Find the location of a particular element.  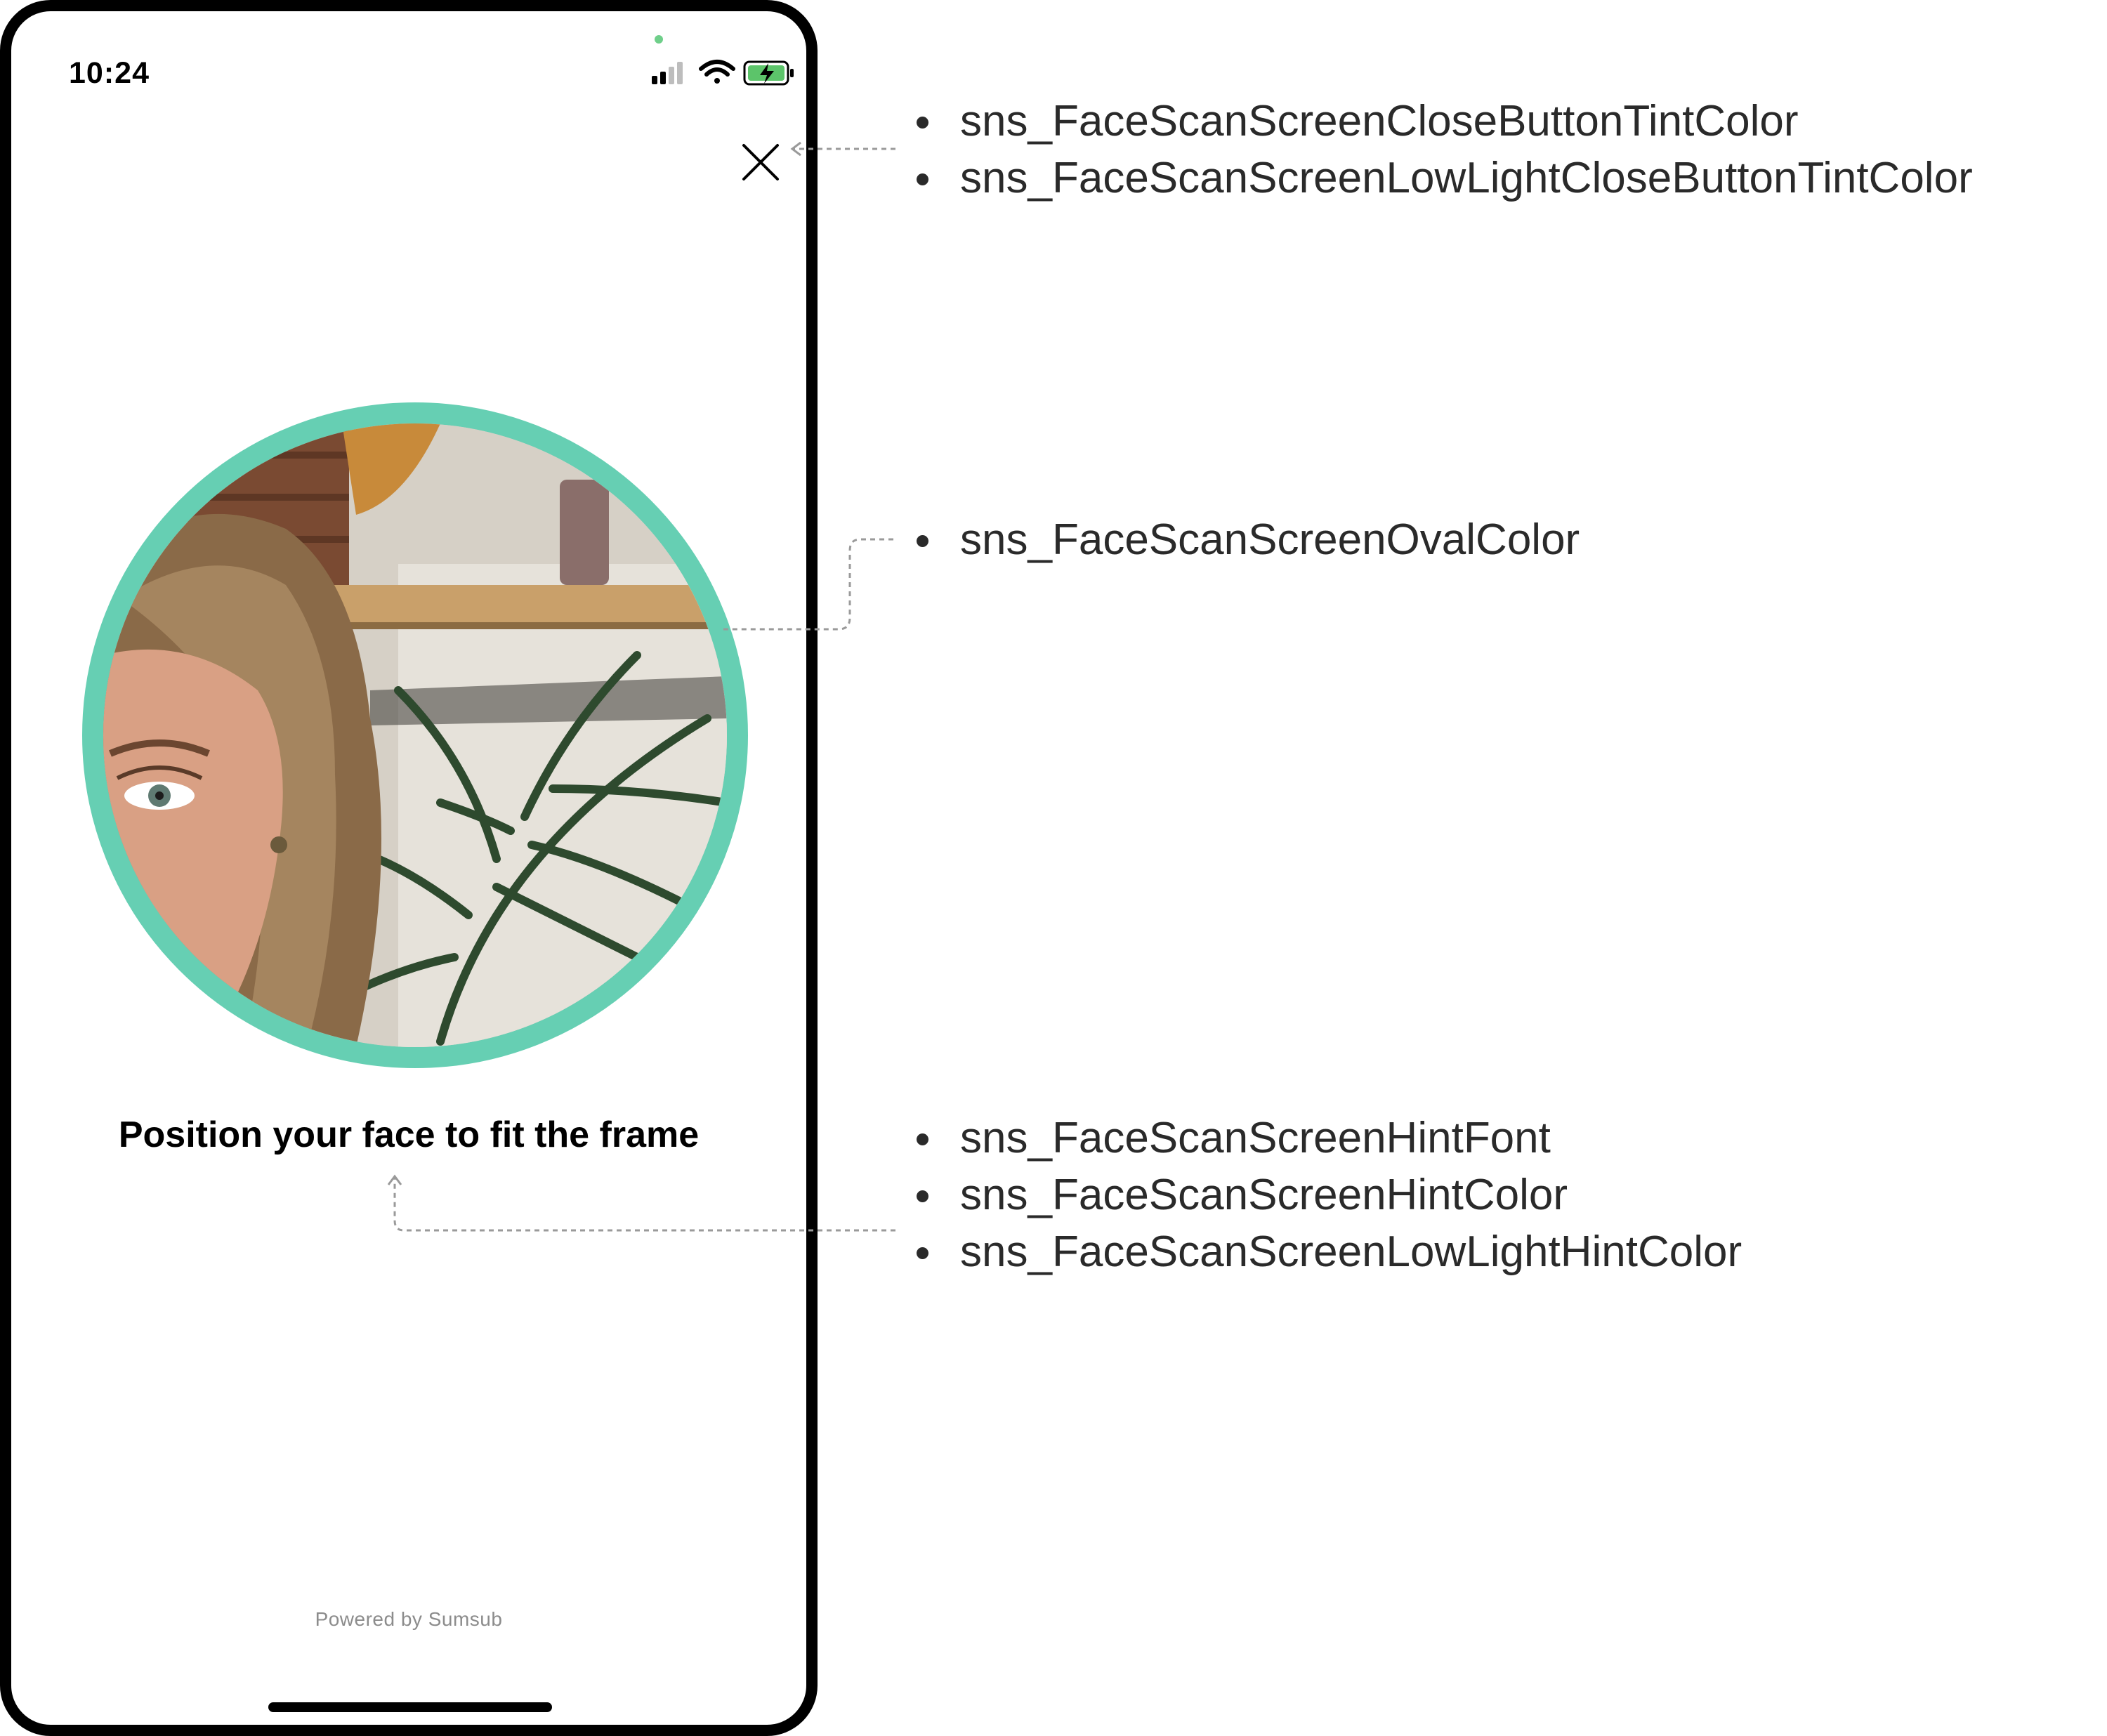

face-scan-hint: Position your face to fit the frame is located at coordinates (409, 1134).